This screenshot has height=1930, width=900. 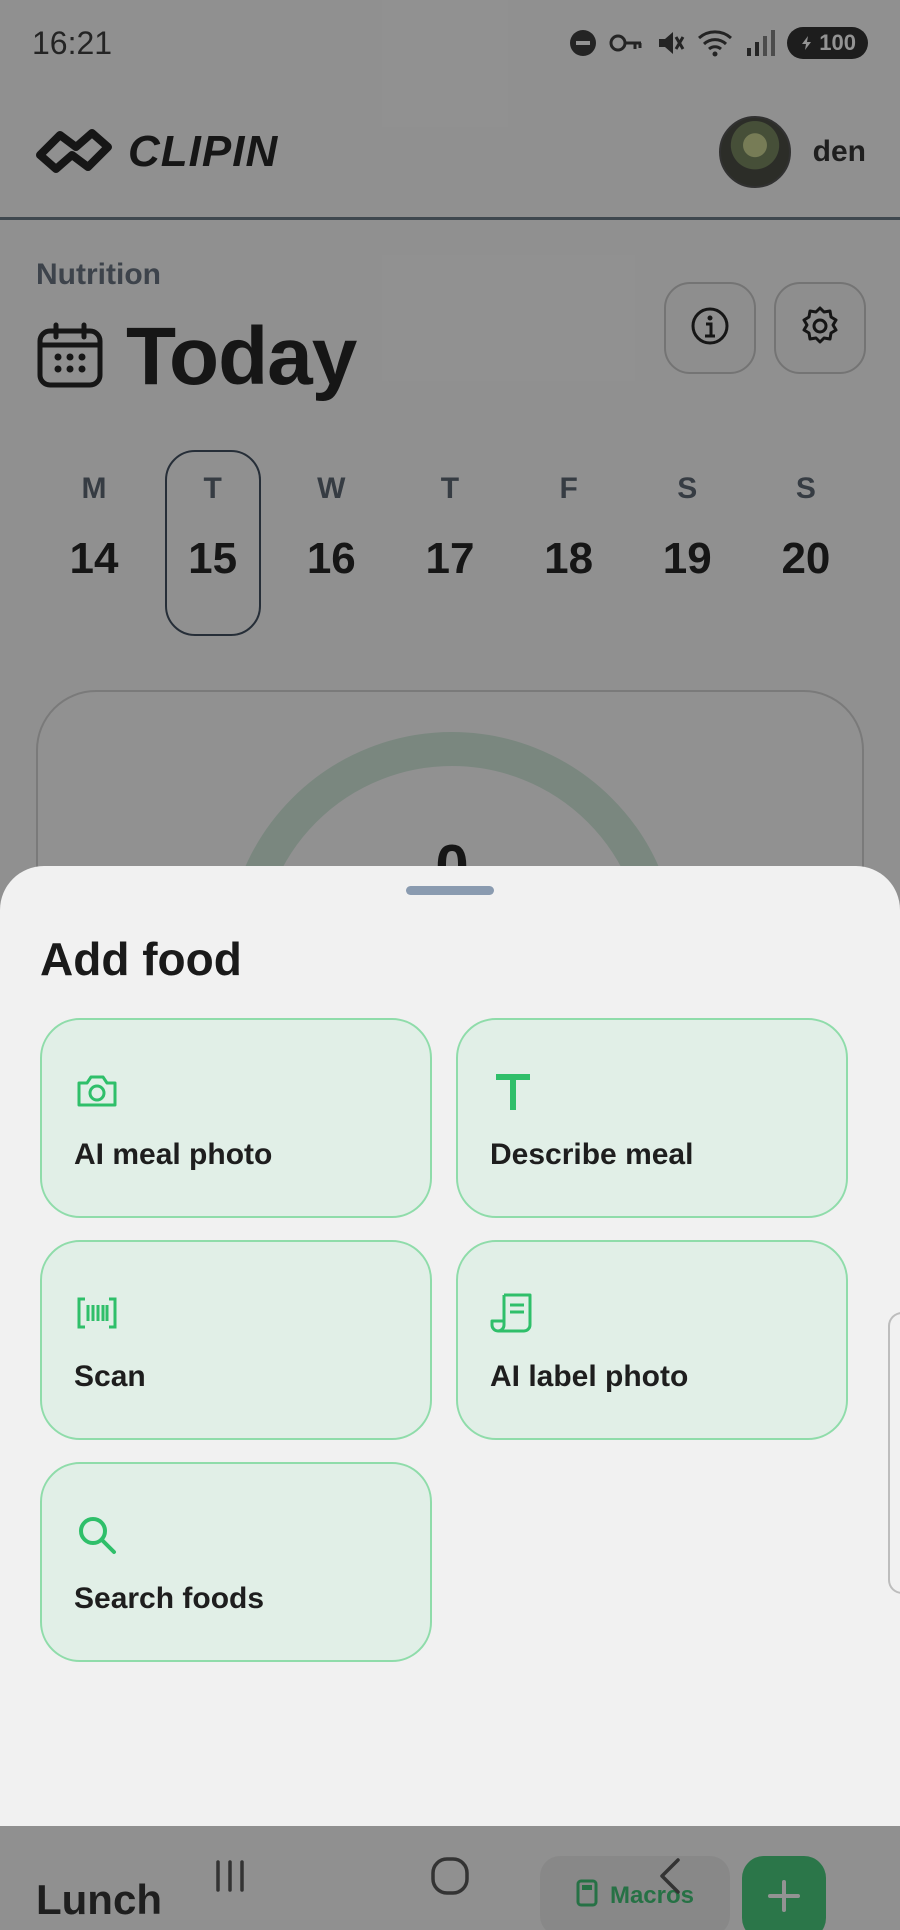 What do you see at coordinates (97, 1313) in the screenshot?
I see `barcode-icon` at bounding box center [97, 1313].